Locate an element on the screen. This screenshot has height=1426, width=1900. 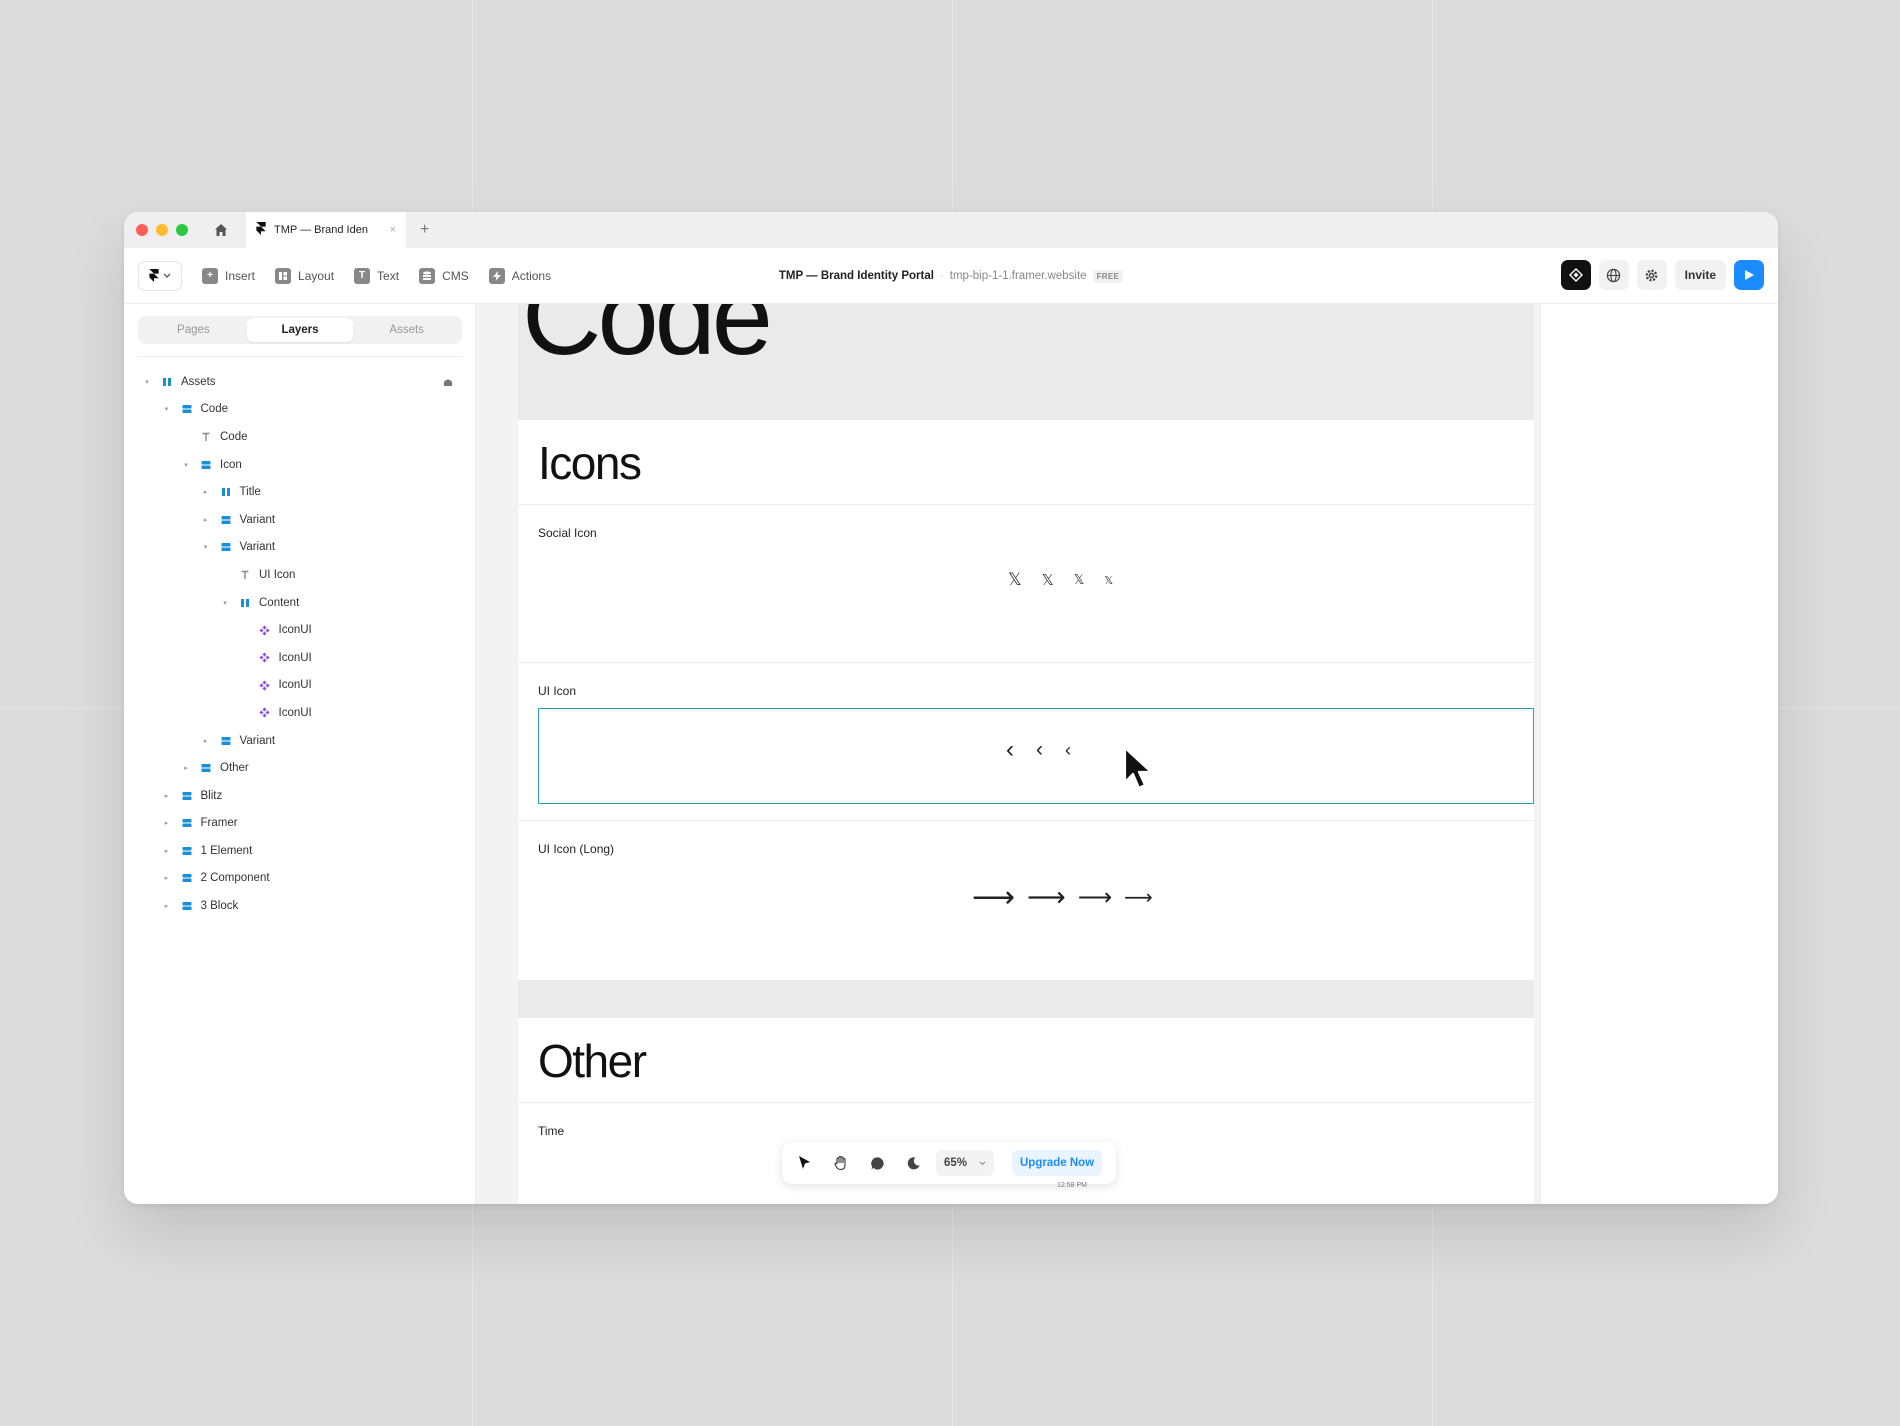
theme-toggle is located at coordinates (913, 1163).